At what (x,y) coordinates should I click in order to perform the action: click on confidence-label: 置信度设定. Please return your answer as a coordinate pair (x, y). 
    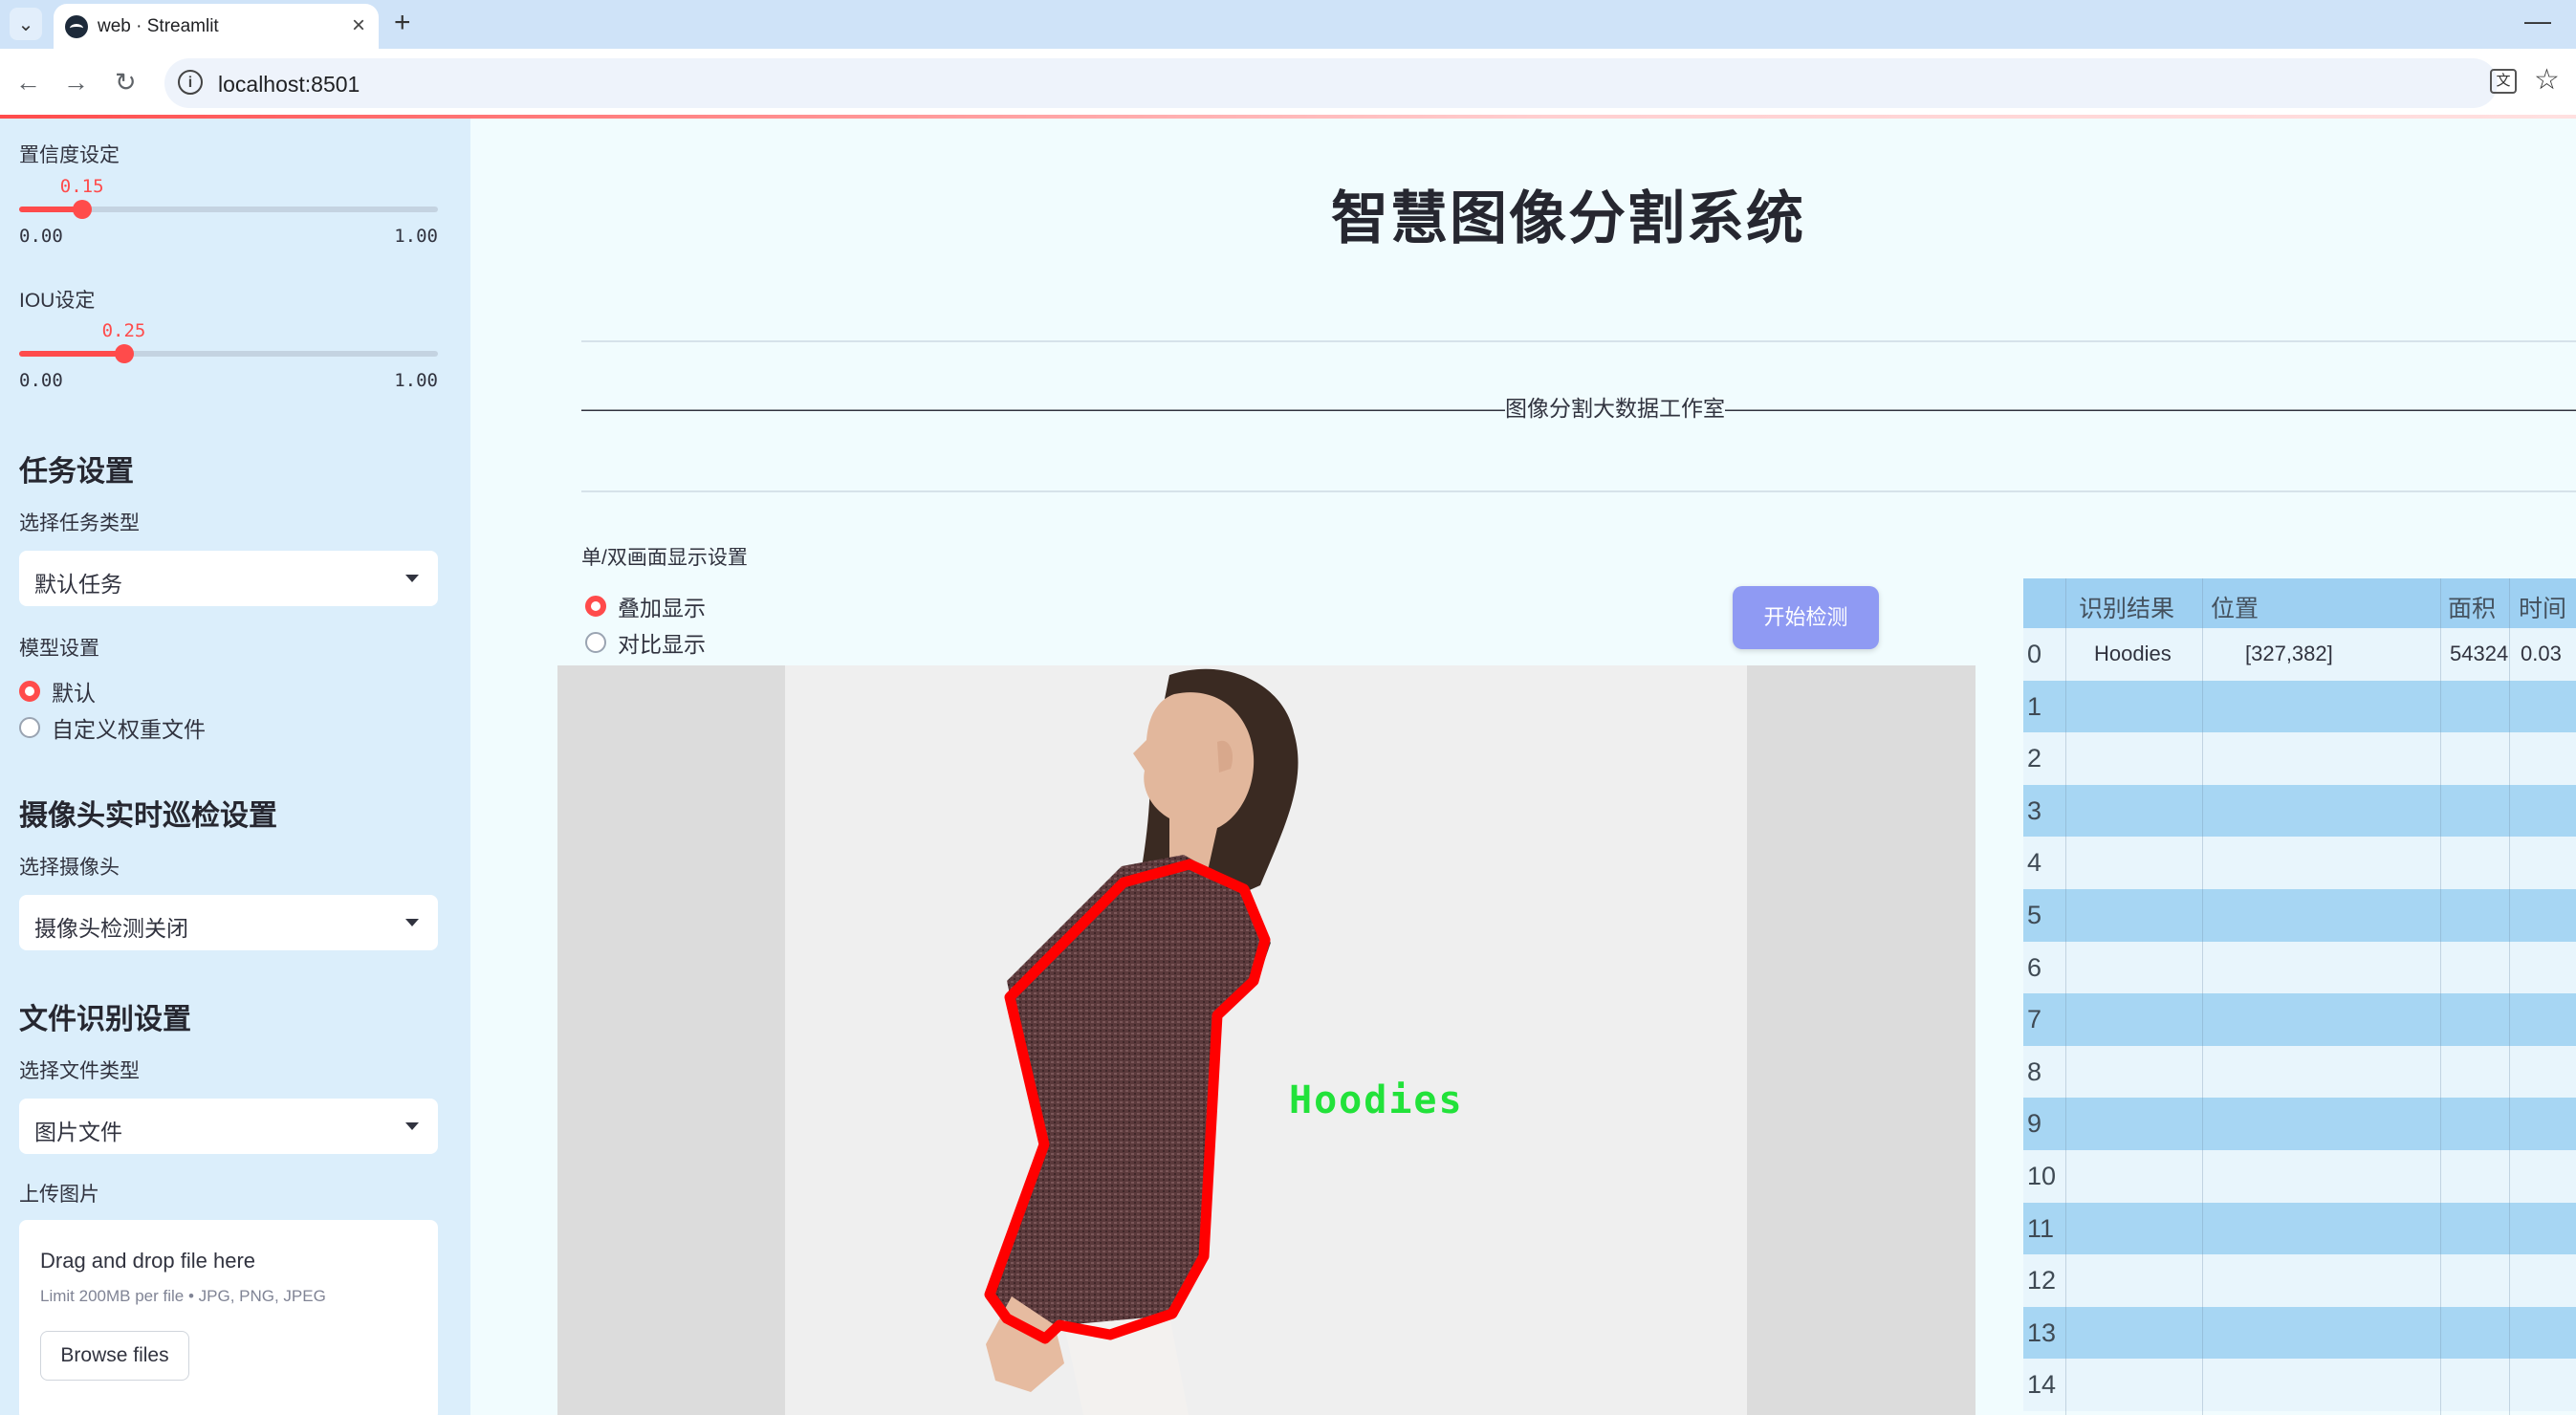
    Looking at the image, I should click on (69, 155).